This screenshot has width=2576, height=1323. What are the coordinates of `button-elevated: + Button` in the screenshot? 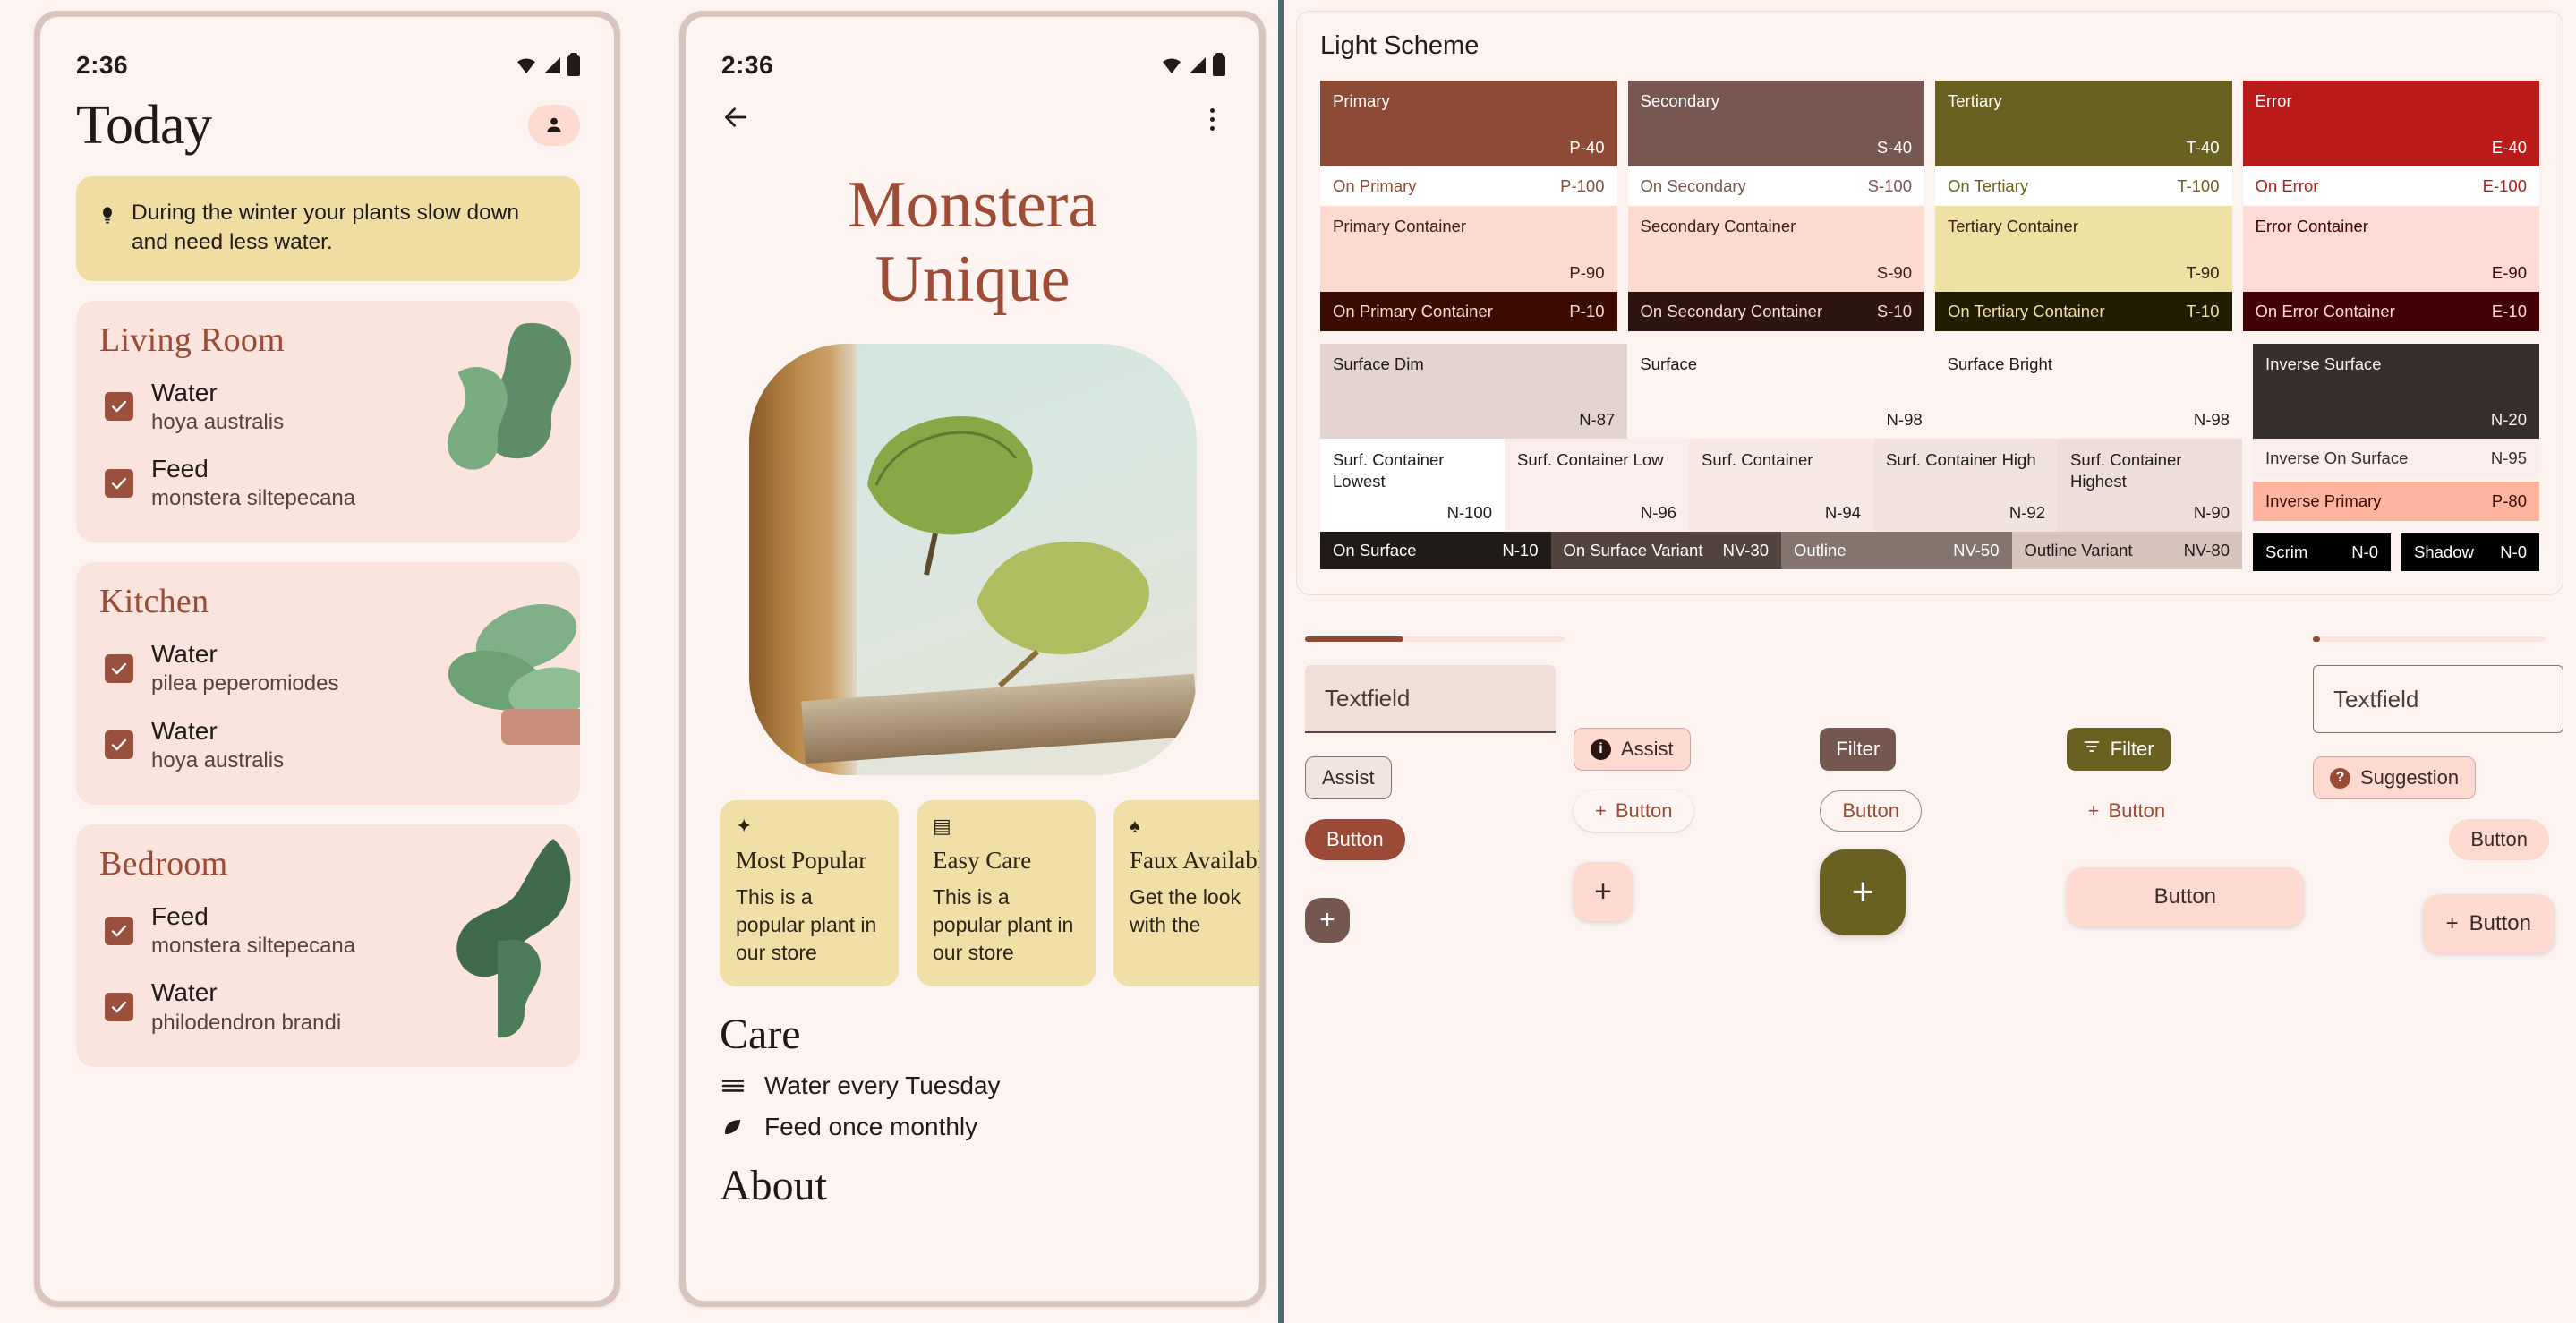 It's located at (1634, 811).